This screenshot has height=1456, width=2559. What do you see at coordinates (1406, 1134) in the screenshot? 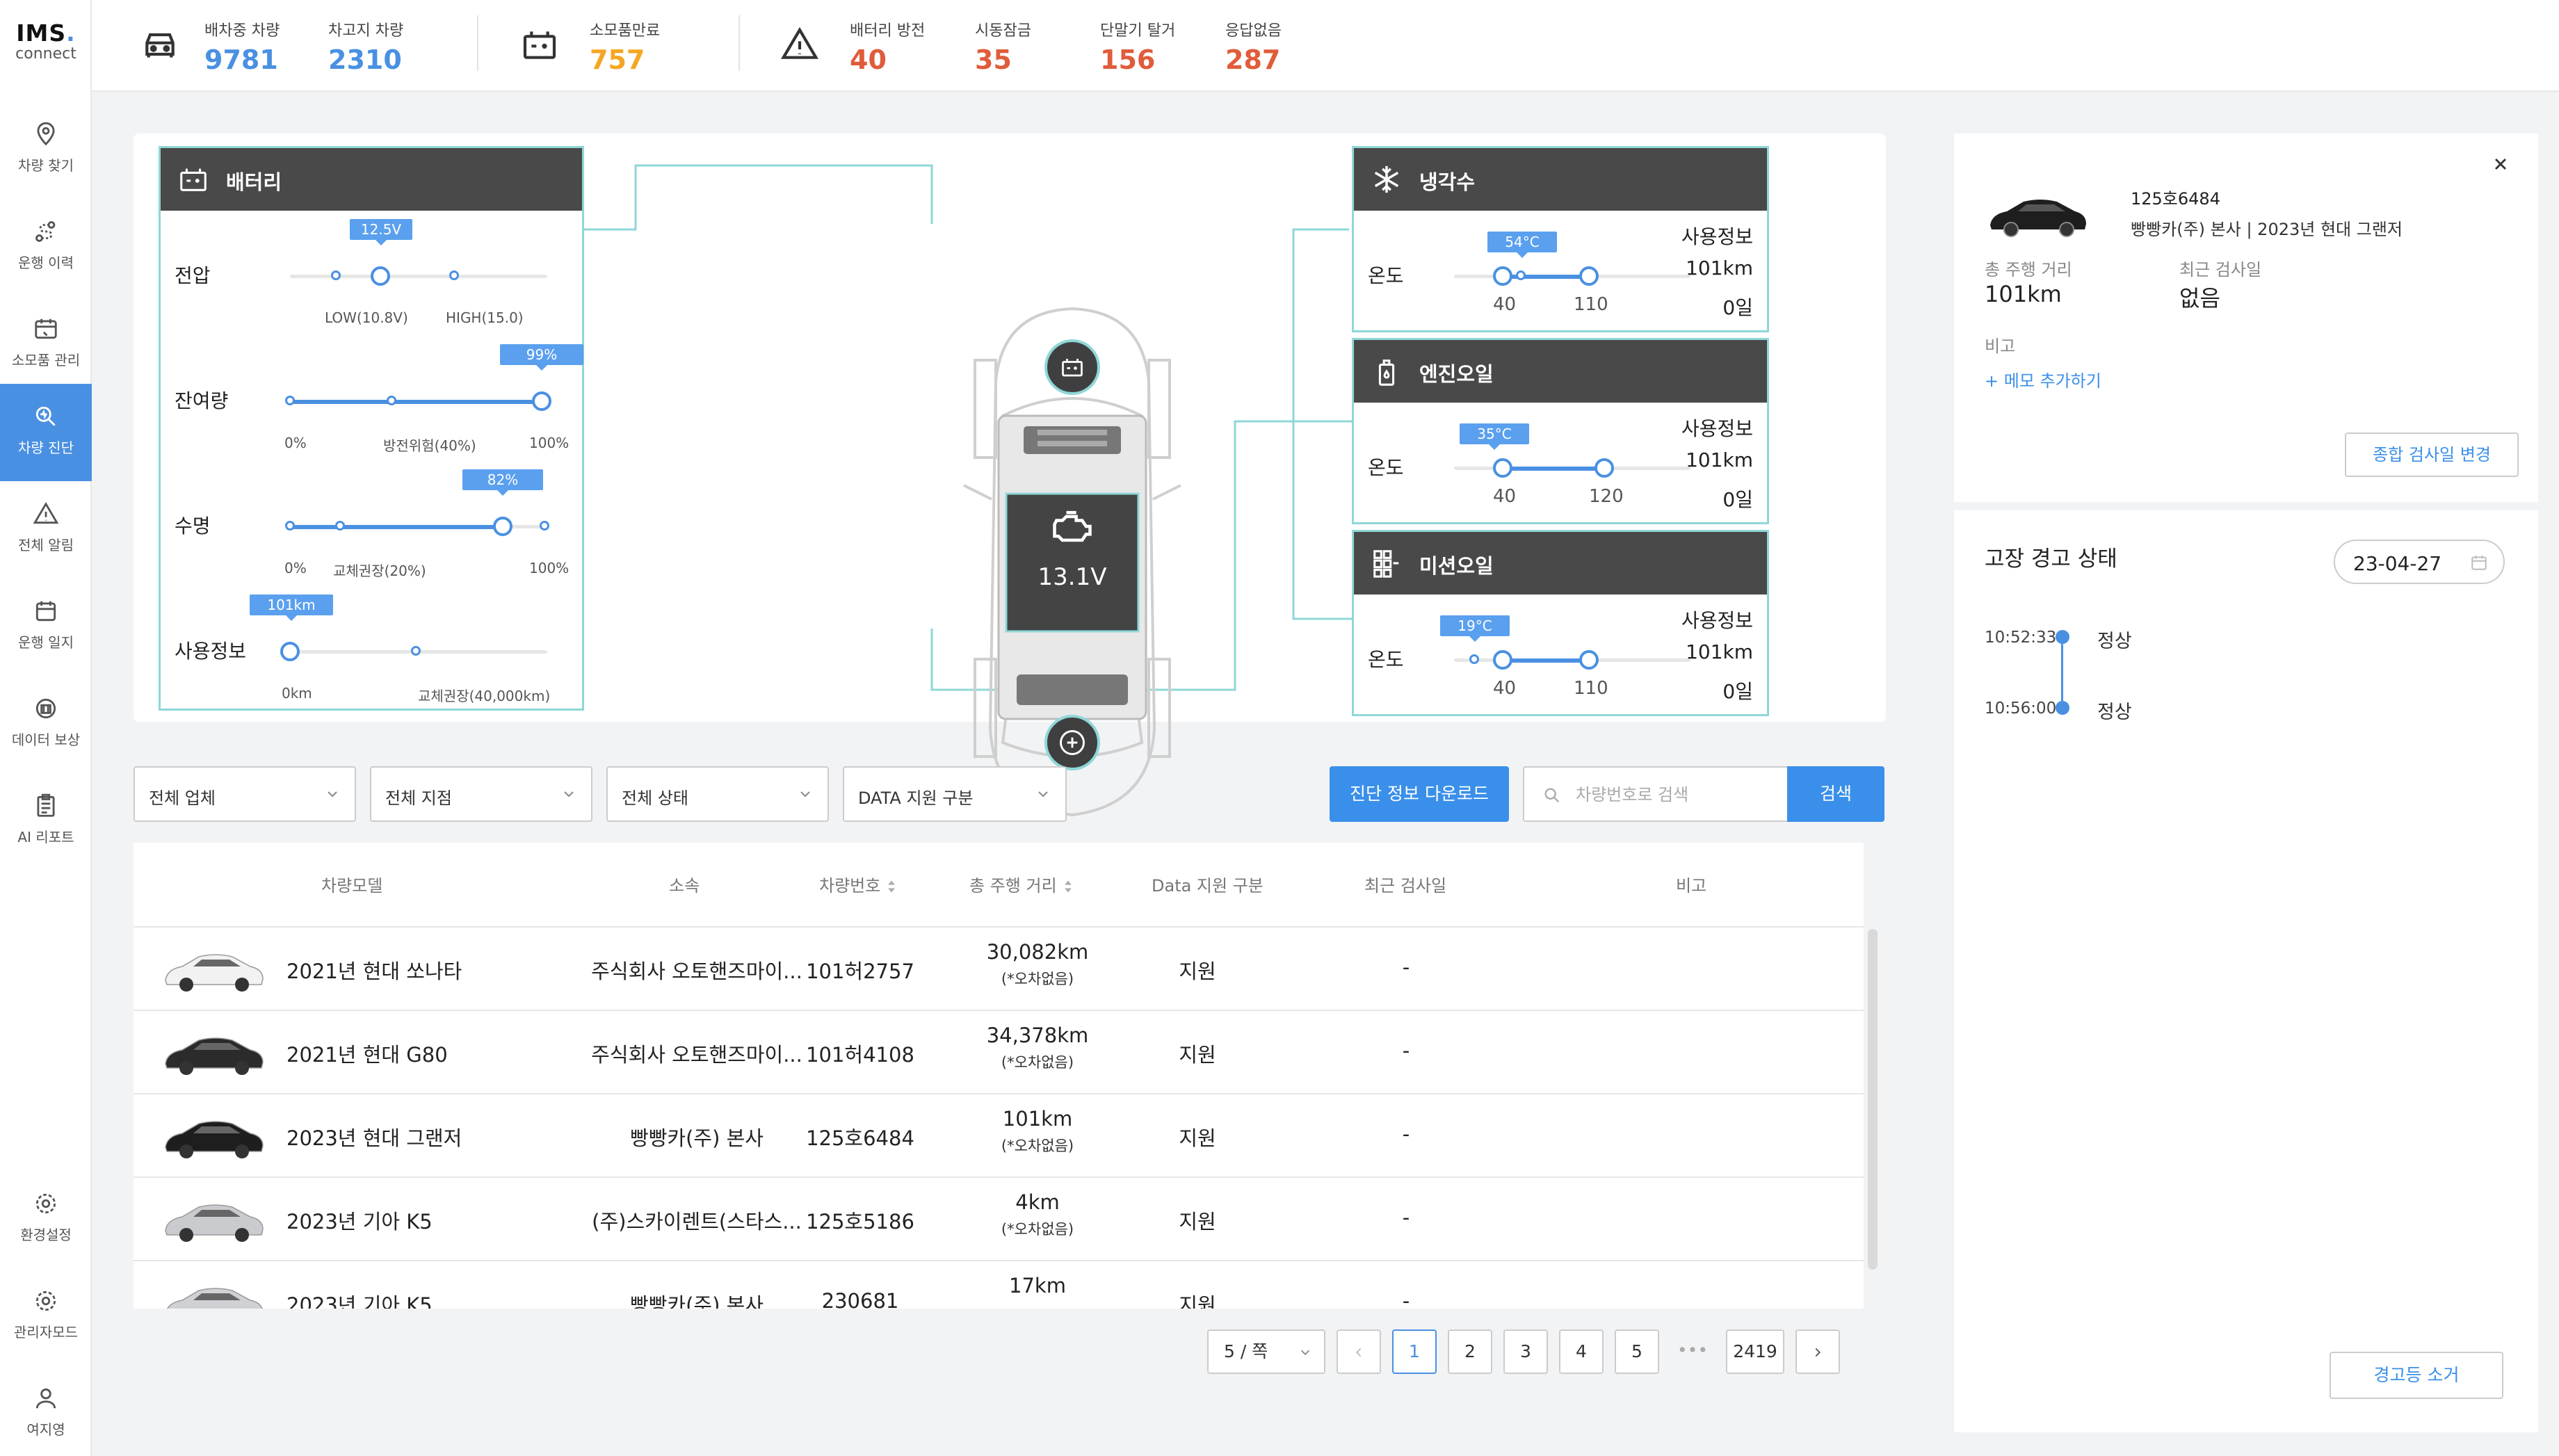
I see `cell-inspect-text: -` at bounding box center [1406, 1134].